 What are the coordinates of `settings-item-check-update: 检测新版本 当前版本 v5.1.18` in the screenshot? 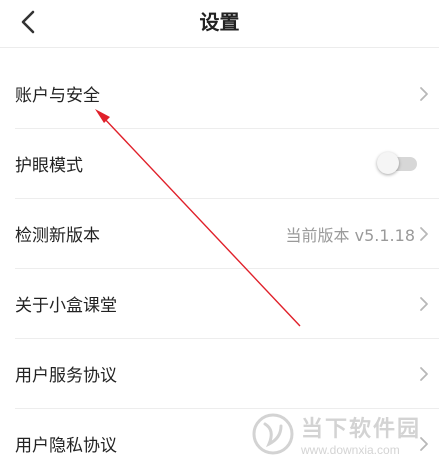 It's located at (227, 234).